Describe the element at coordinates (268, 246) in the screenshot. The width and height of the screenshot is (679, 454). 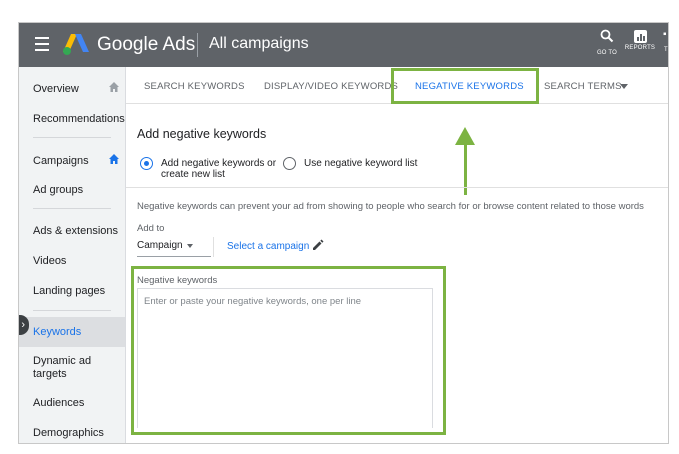
I see `select-campaign-link: Select a campaign` at that location.